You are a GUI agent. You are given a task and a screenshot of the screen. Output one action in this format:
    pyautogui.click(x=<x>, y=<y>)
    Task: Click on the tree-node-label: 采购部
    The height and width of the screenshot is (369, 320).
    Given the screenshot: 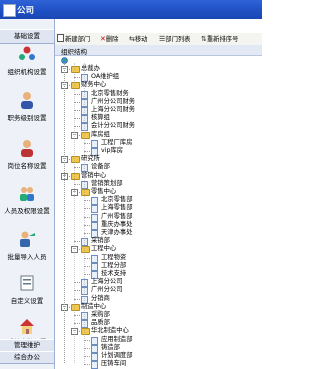 What is the action you would take?
    pyautogui.click(x=100, y=315)
    